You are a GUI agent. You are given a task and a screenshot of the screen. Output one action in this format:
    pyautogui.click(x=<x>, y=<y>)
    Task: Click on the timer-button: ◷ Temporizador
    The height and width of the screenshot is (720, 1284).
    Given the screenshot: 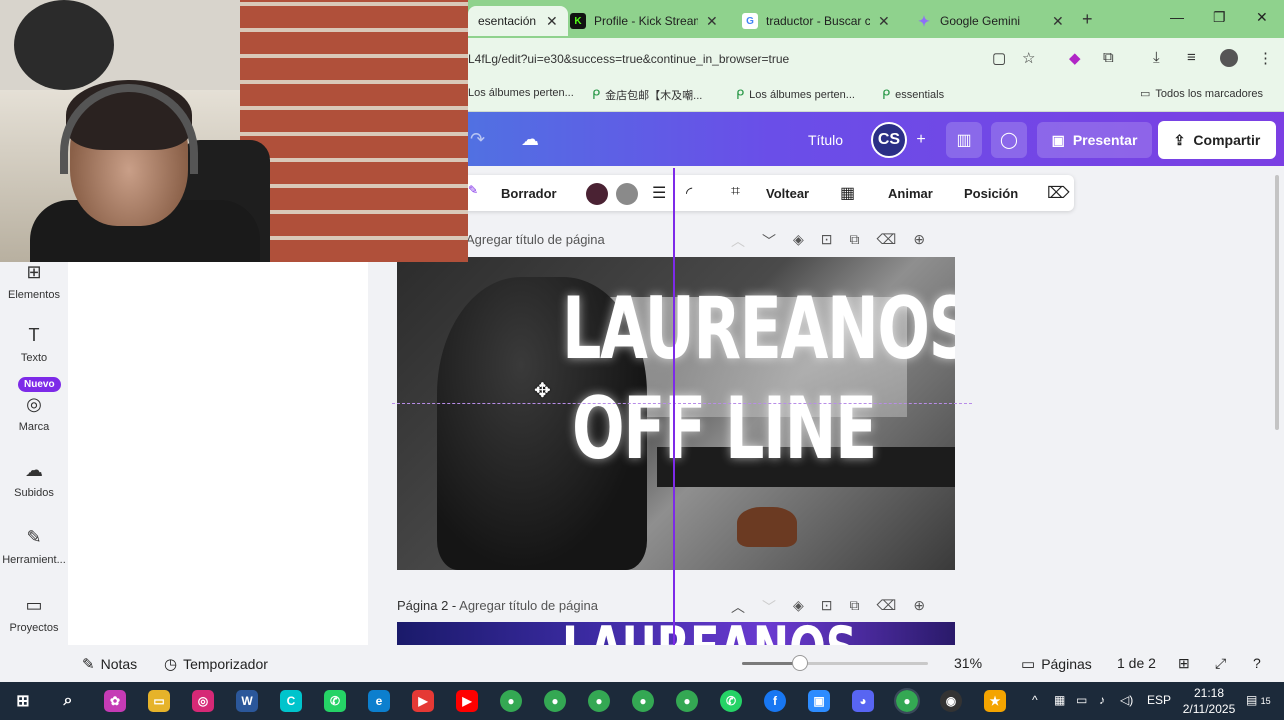 What is the action you would take?
    pyautogui.click(x=216, y=664)
    